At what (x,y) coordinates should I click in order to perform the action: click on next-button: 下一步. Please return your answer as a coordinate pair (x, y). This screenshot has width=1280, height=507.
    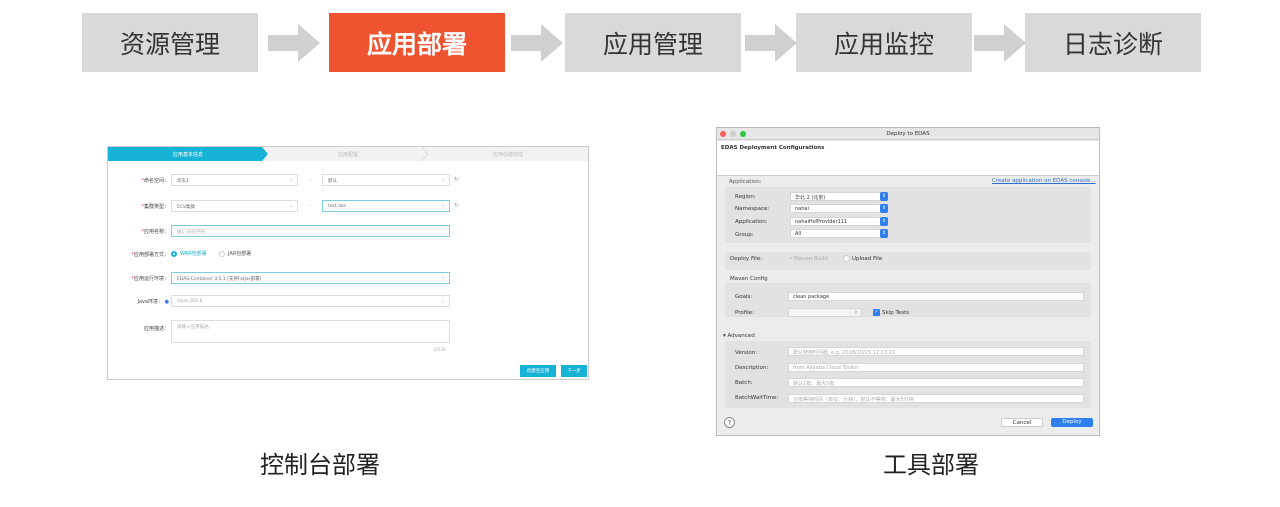
    Looking at the image, I should click on (574, 371).